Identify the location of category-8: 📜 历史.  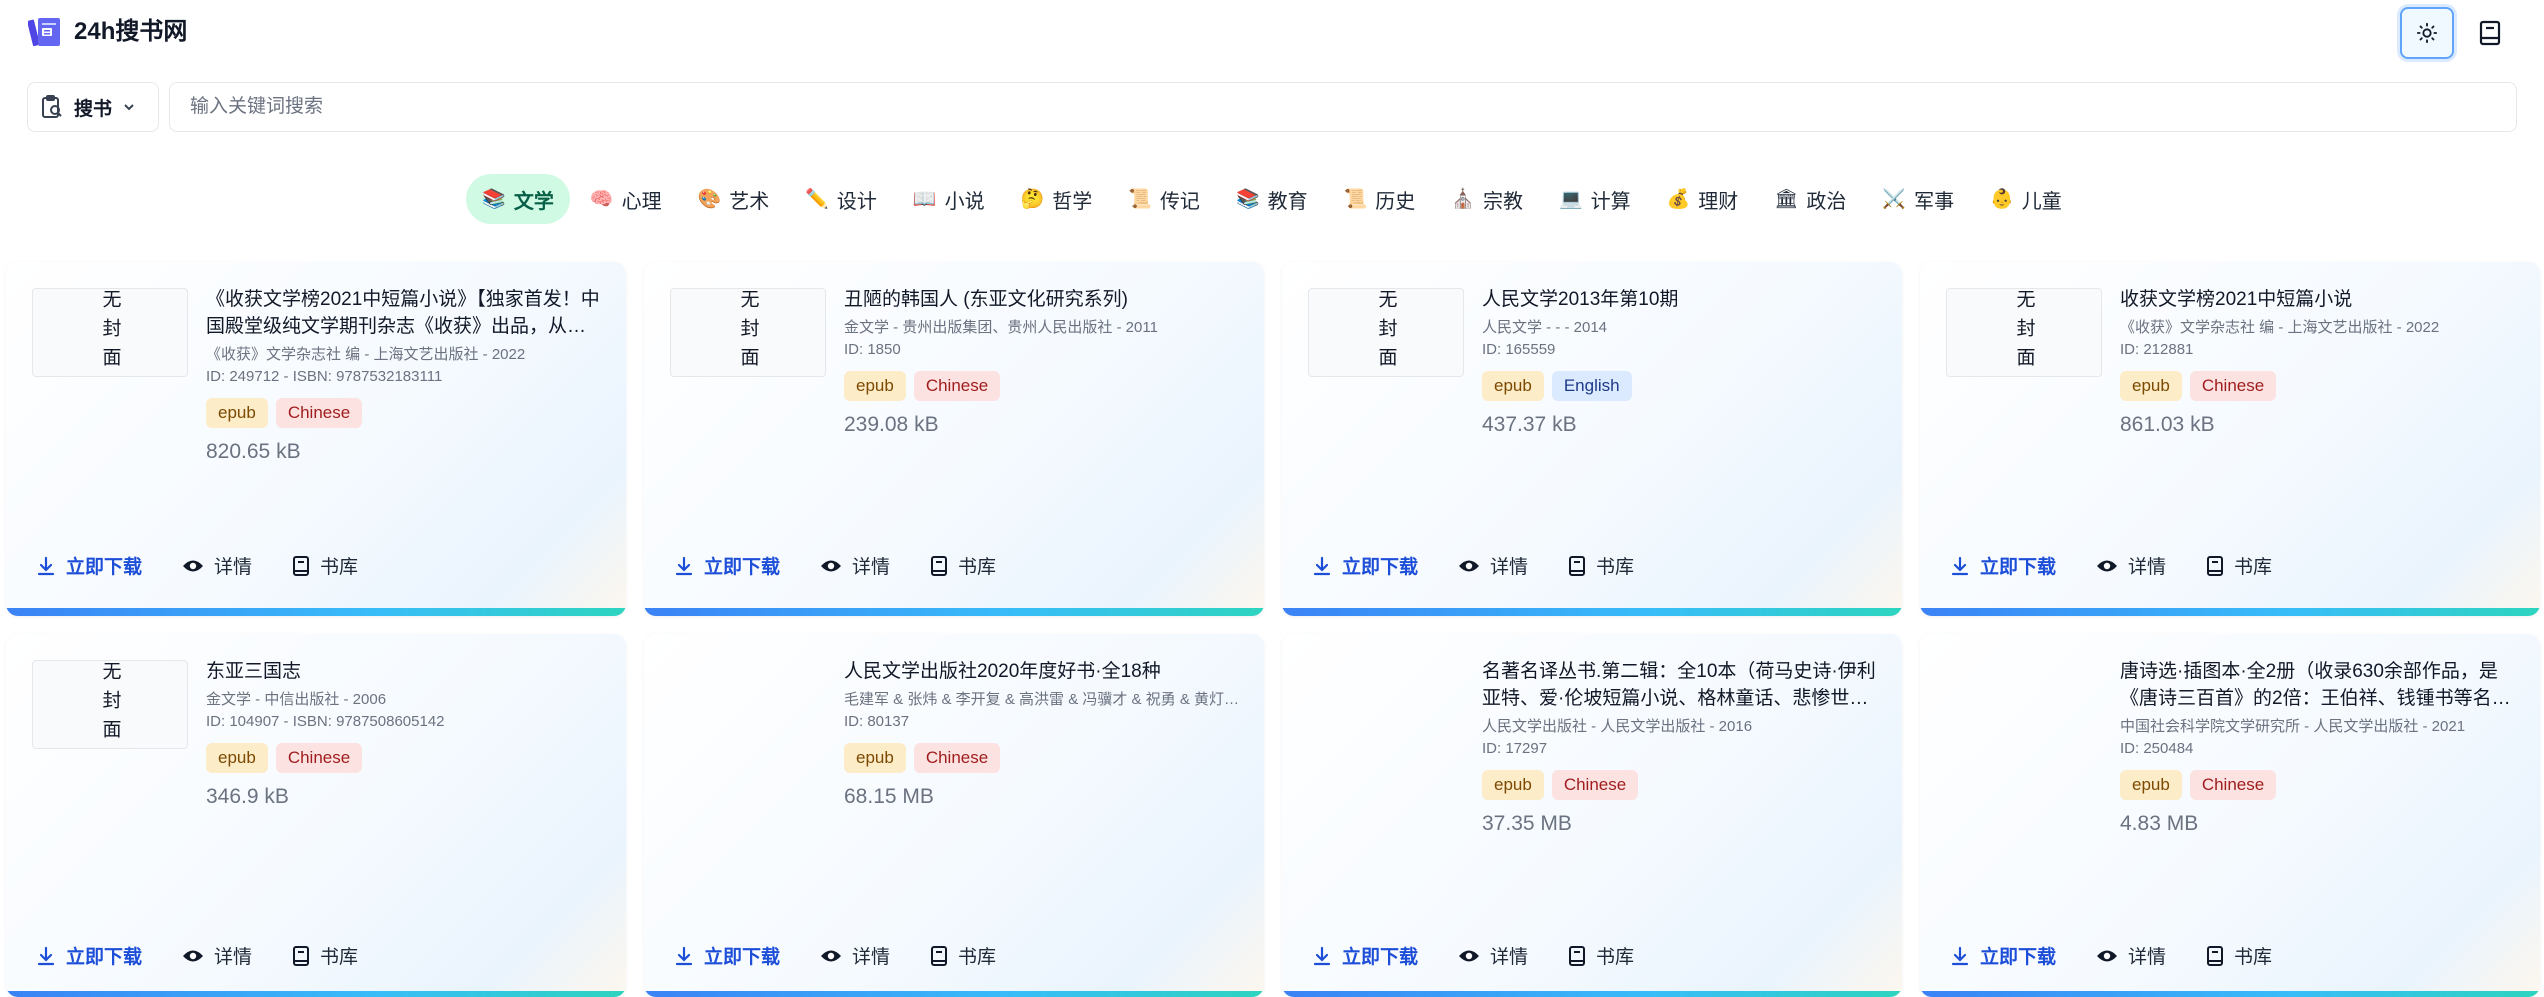
(1380, 199).